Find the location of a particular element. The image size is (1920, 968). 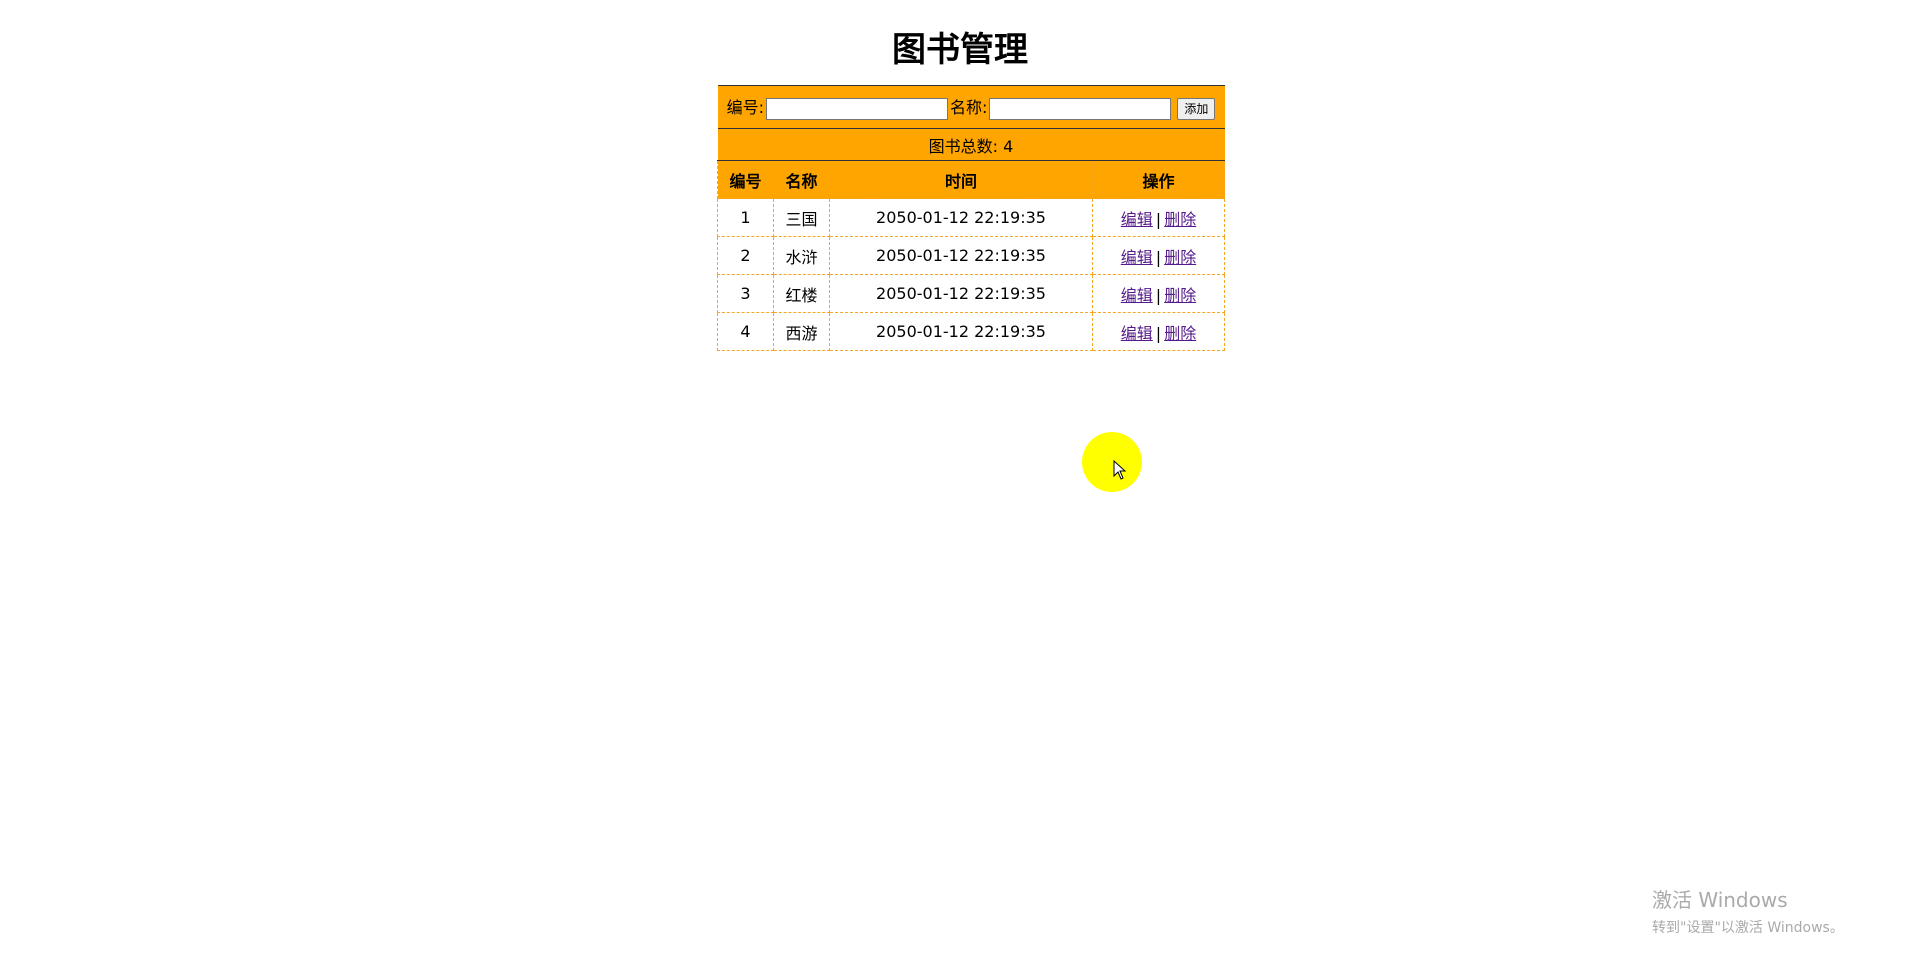

summary-row: 图书总数: 4 is located at coordinates (971, 144).